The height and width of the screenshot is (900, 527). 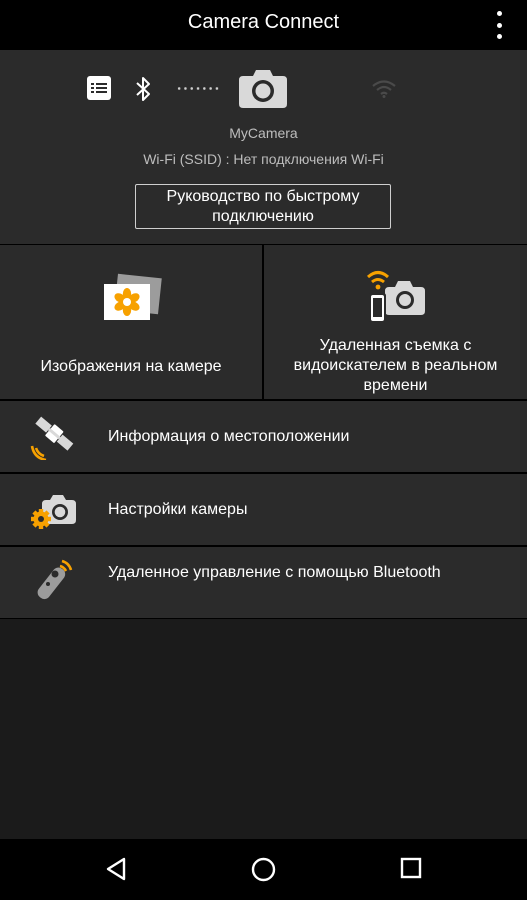 What do you see at coordinates (116, 869) in the screenshot?
I see `back-triangle-icon` at bounding box center [116, 869].